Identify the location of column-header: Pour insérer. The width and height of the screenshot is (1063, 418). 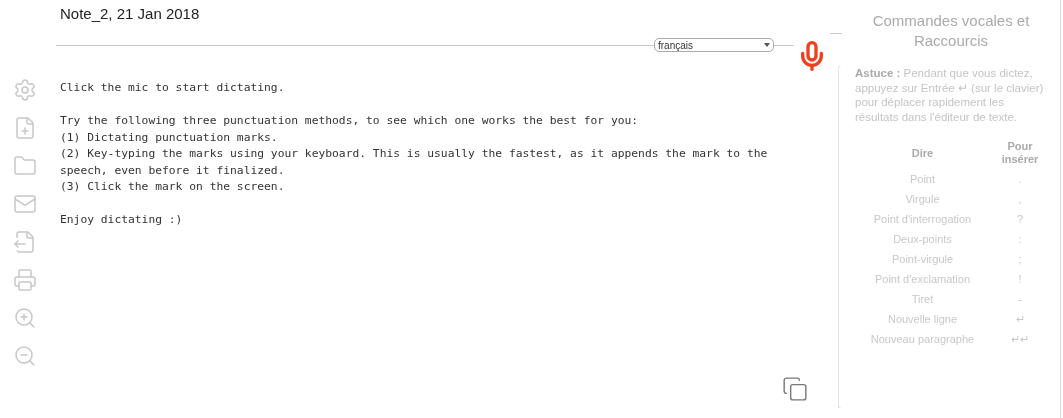
(1020, 153).